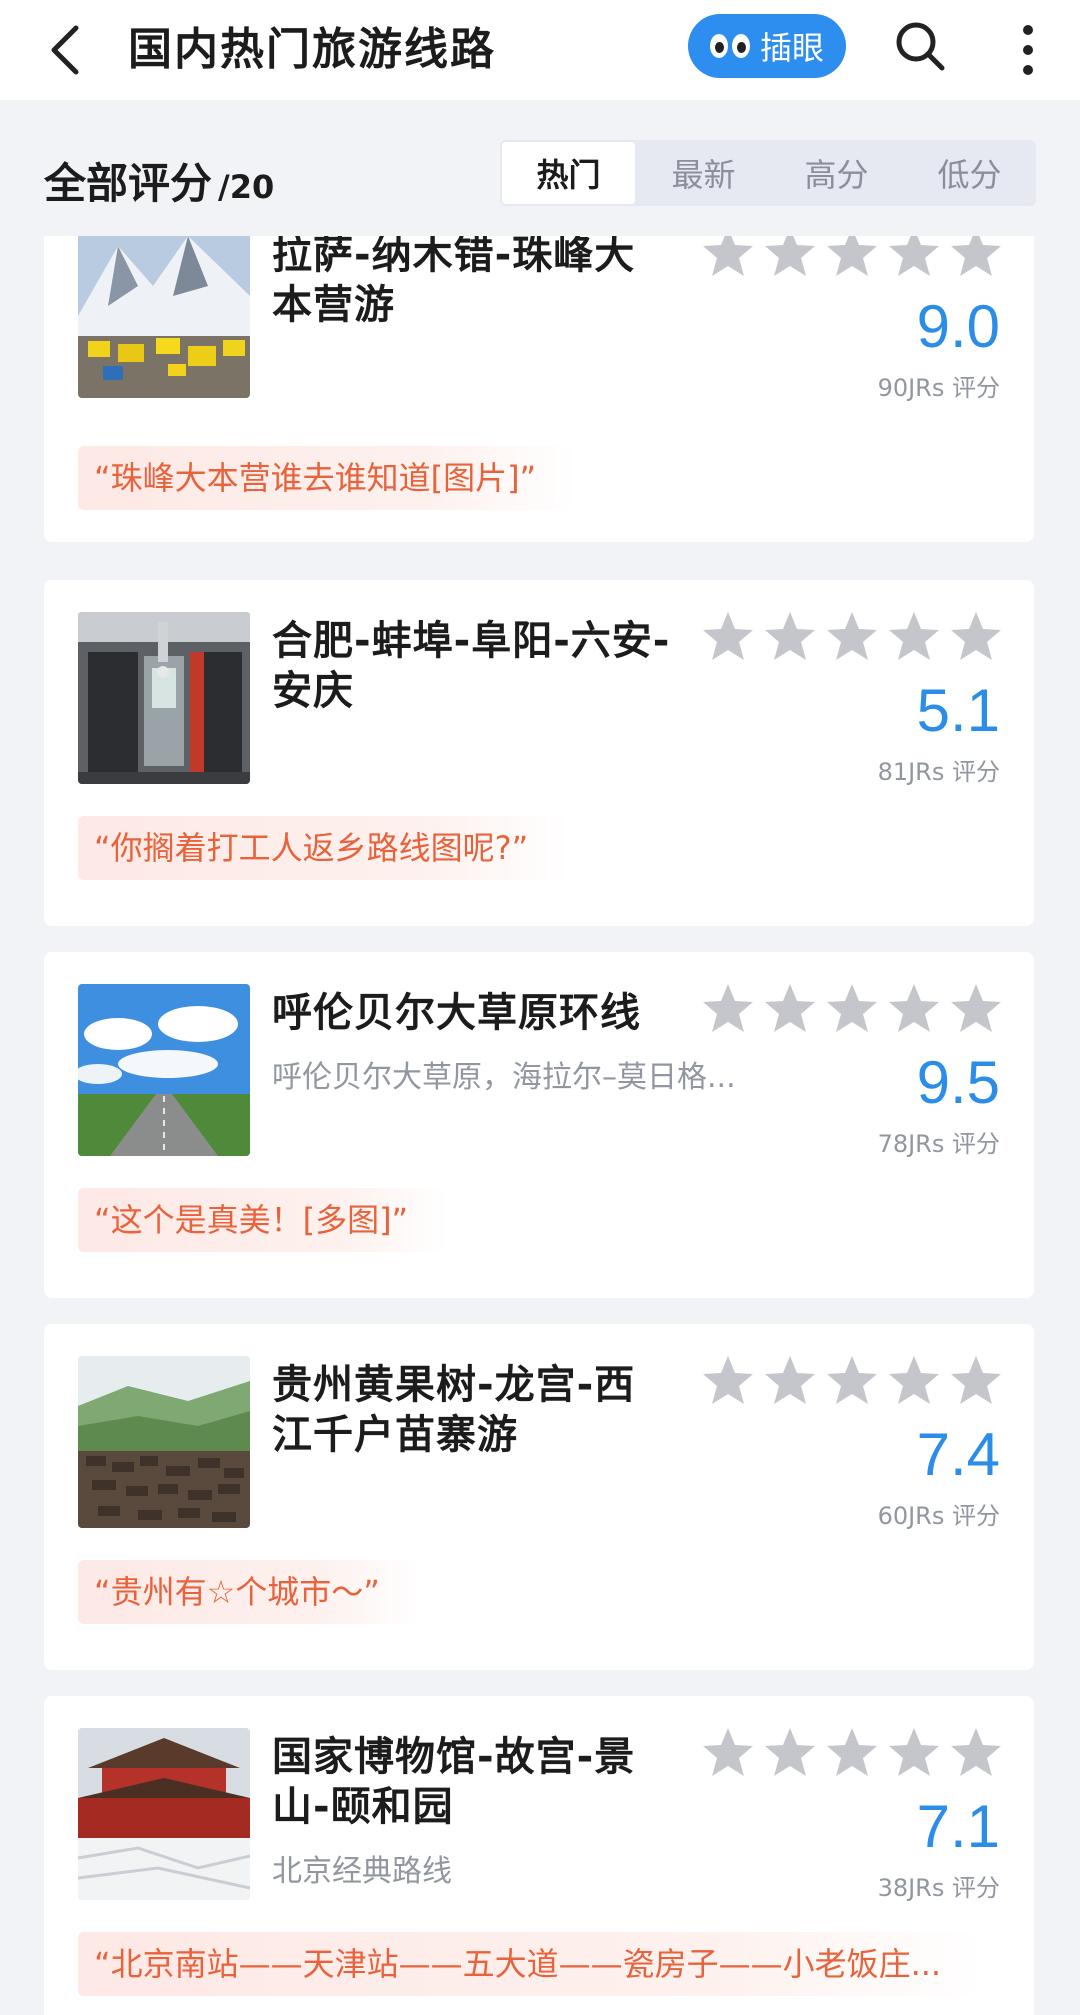 This screenshot has width=1080, height=2015. Describe the element at coordinates (362, 1871) in the screenshot. I see `route-subtitle: 北京经典路线` at that location.